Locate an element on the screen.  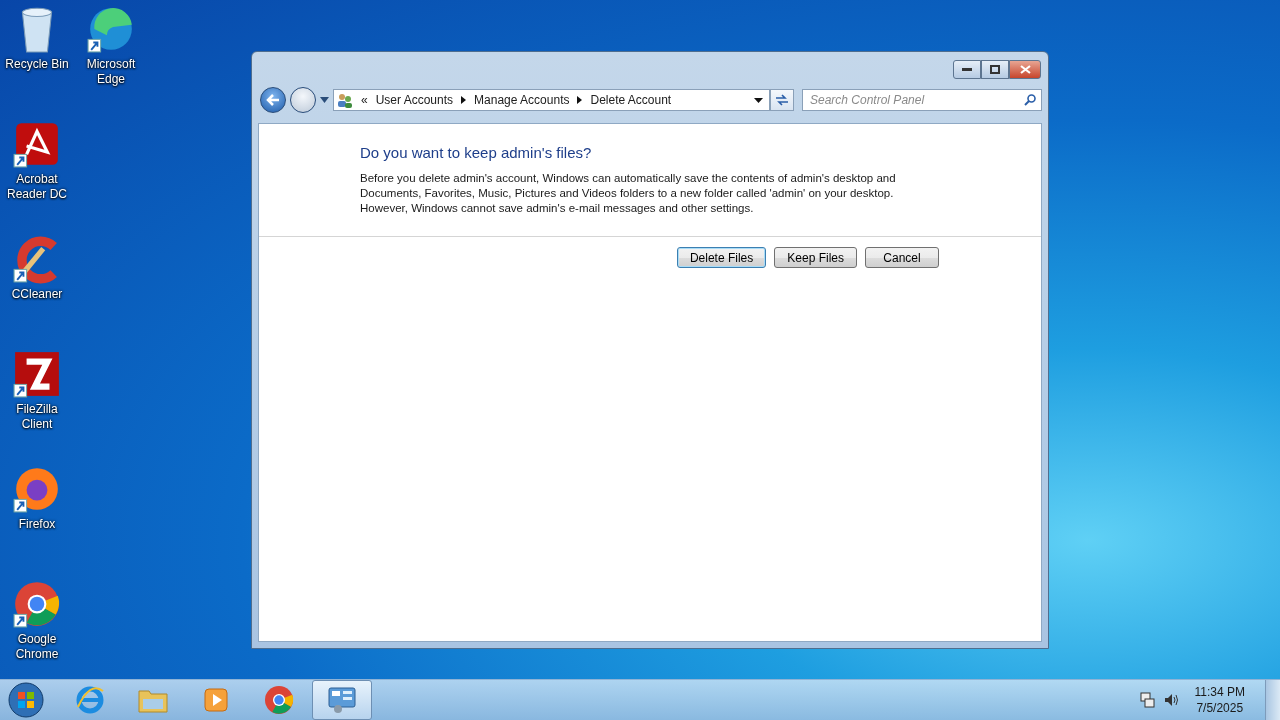
taskbar-app-button is located at coordinates (342, 700).